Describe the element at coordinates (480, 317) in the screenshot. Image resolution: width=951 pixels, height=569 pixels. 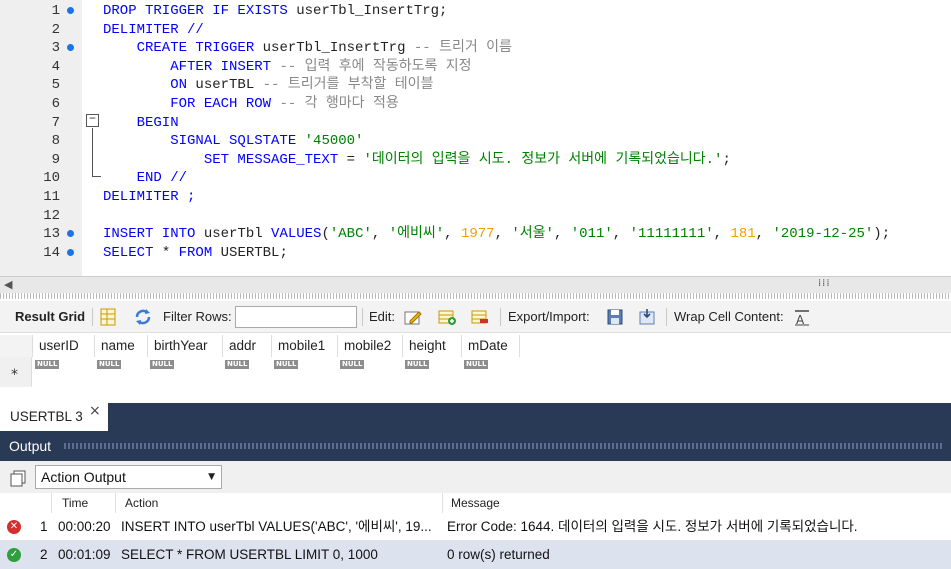
I see `delete-row-icon` at that location.